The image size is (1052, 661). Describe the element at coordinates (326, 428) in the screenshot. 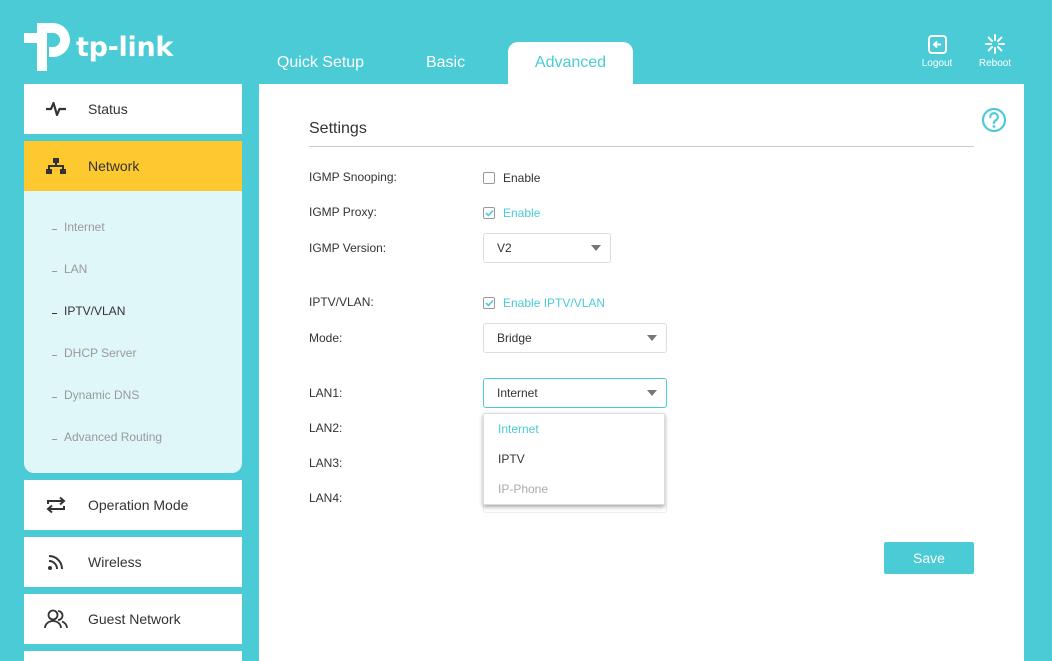

I see `lan2-label: LAN2:` at that location.